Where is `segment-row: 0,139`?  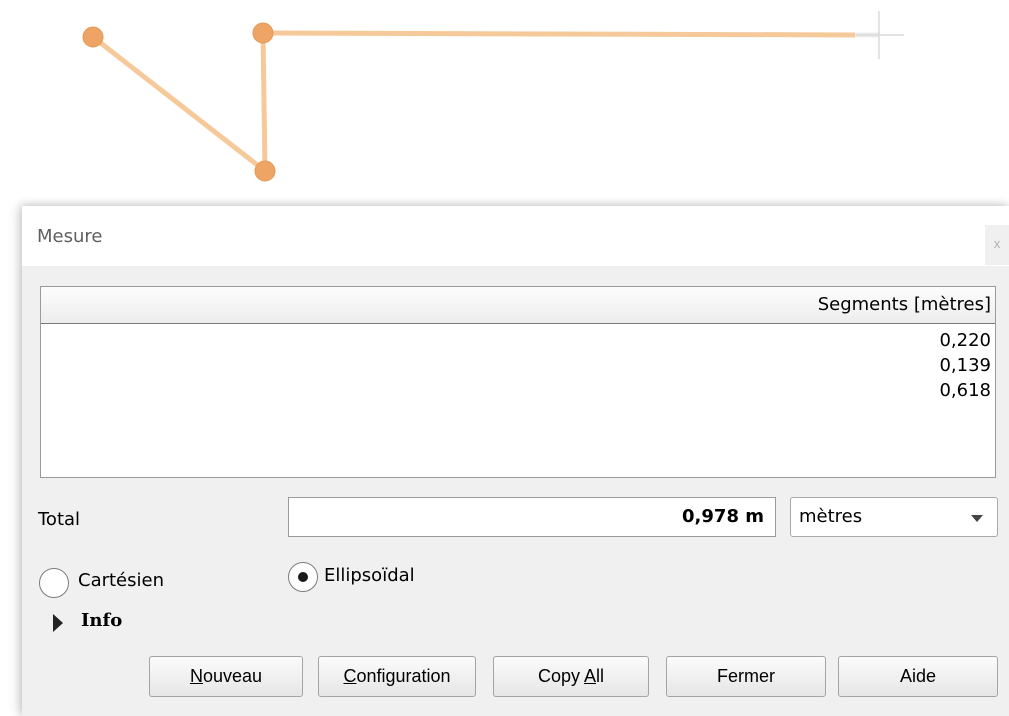 segment-row: 0,139 is located at coordinates (518, 365).